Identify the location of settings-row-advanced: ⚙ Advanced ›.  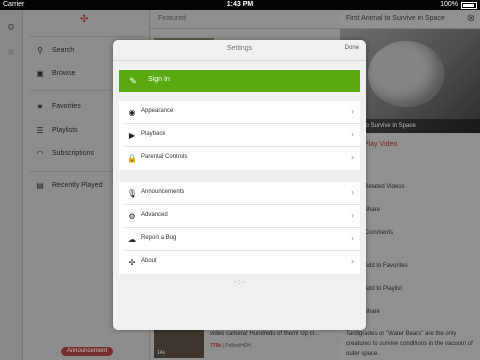
(239, 216).